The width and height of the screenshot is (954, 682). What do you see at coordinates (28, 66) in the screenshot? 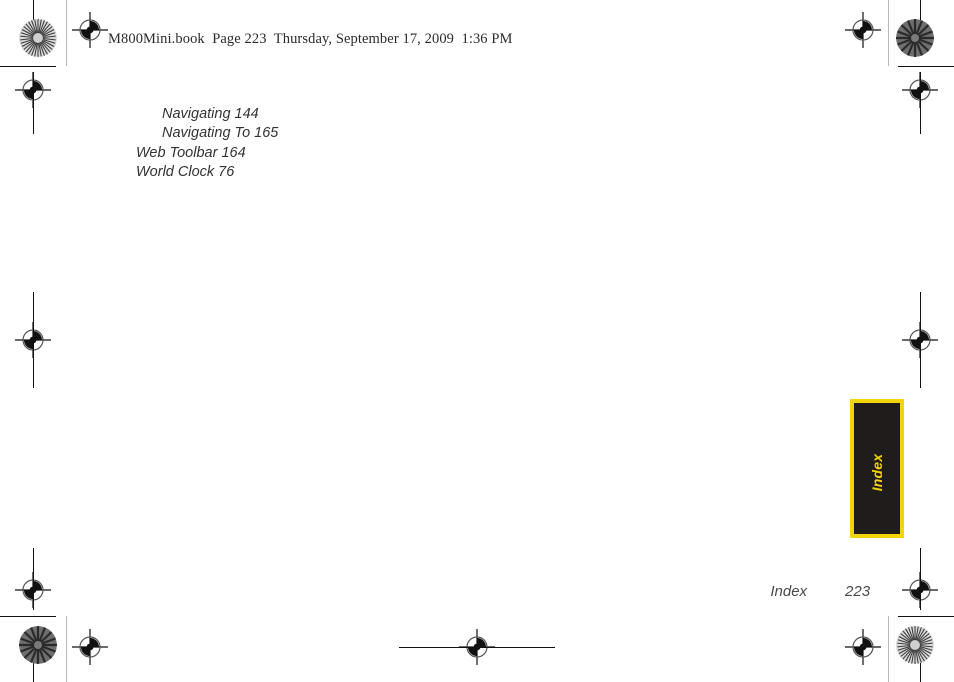
I see `crop-line-top-left-h` at bounding box center [28, 66].